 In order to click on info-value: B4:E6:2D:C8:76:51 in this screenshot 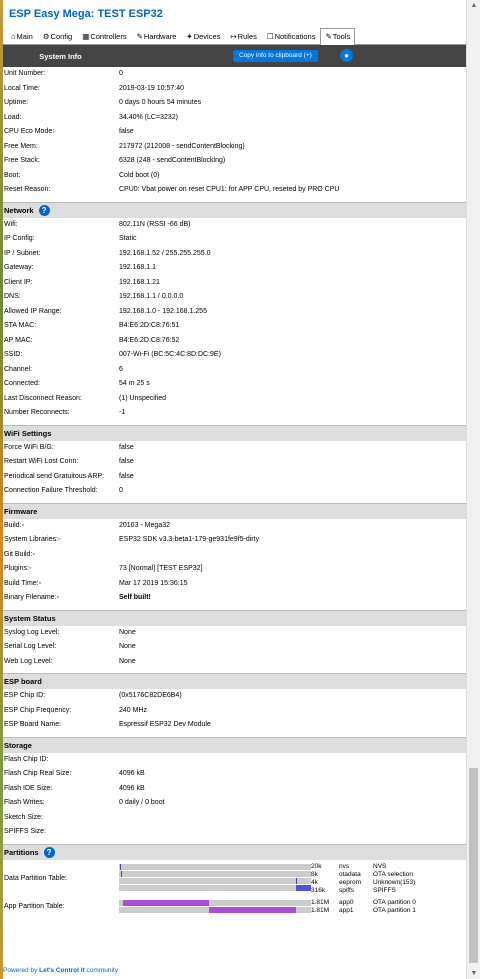, I will do `click(149, 325)`.